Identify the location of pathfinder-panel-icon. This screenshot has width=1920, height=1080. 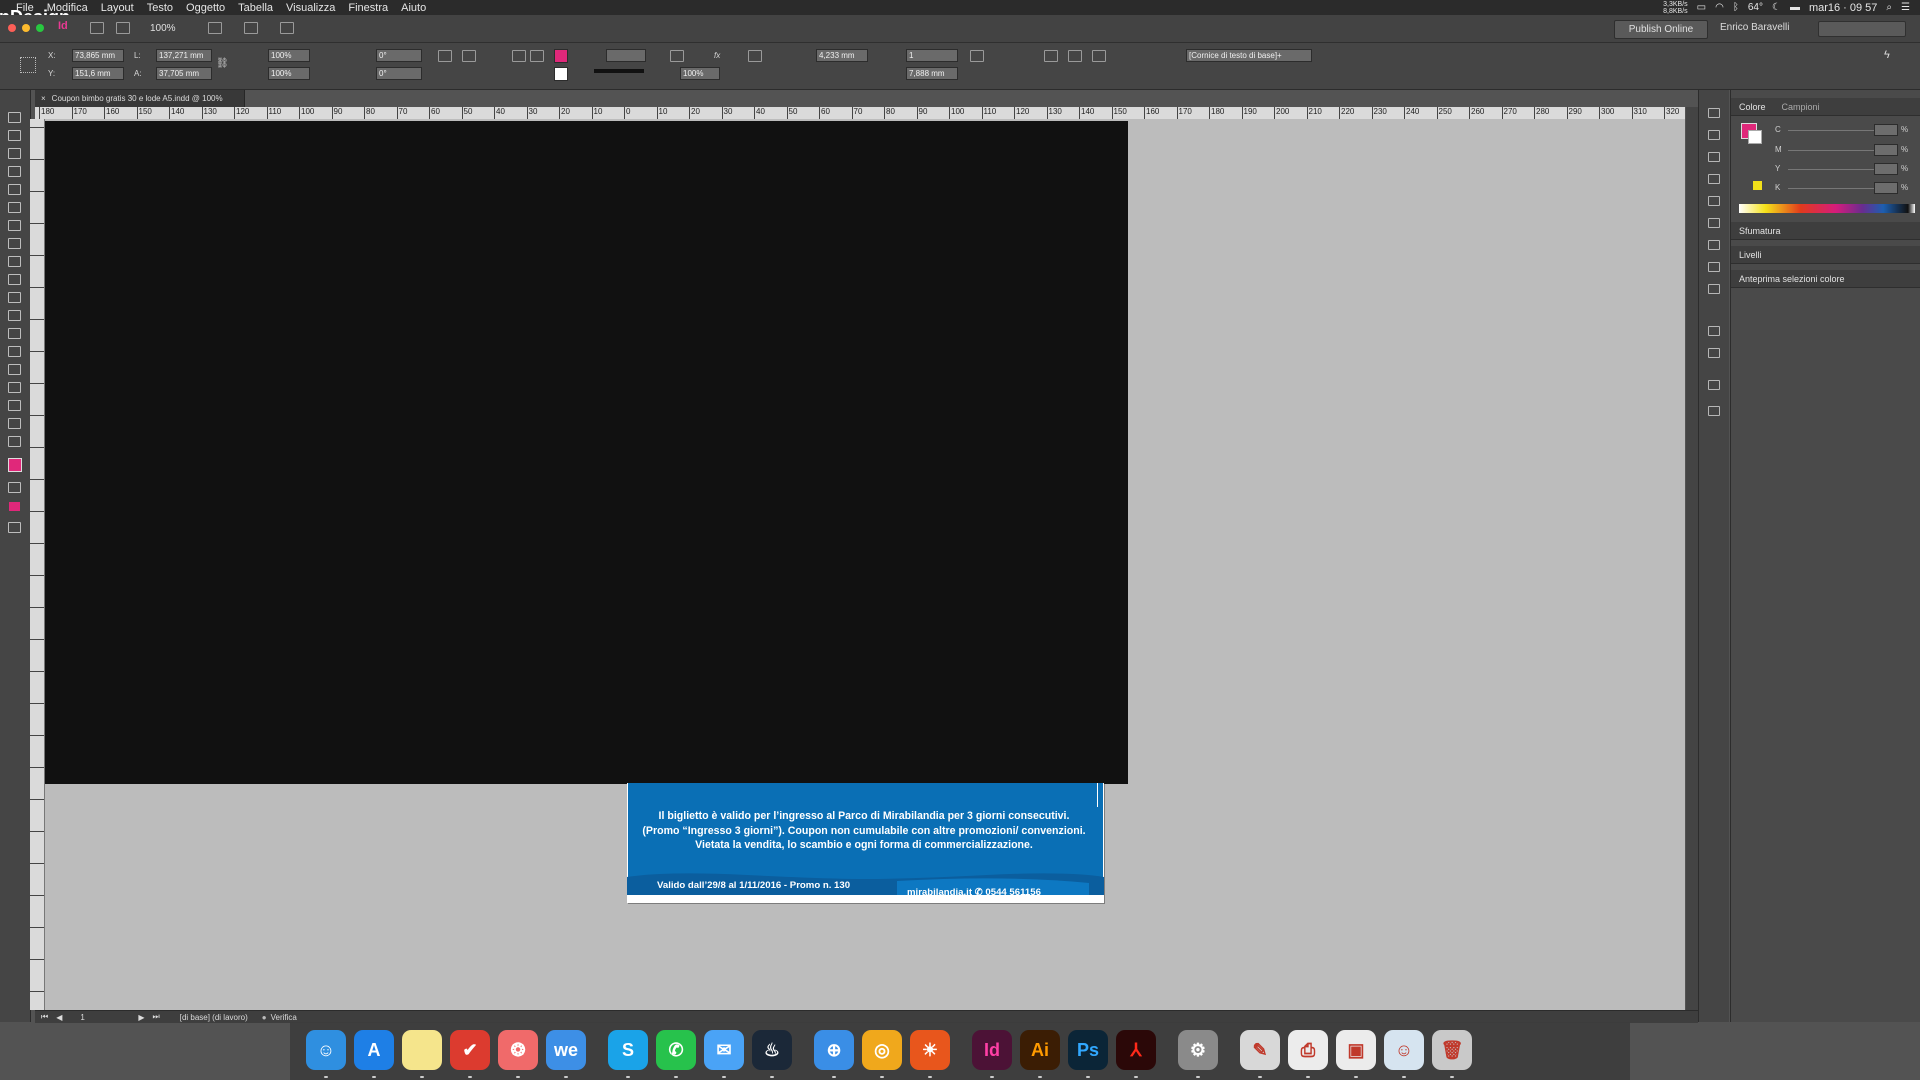
(1714, 385).